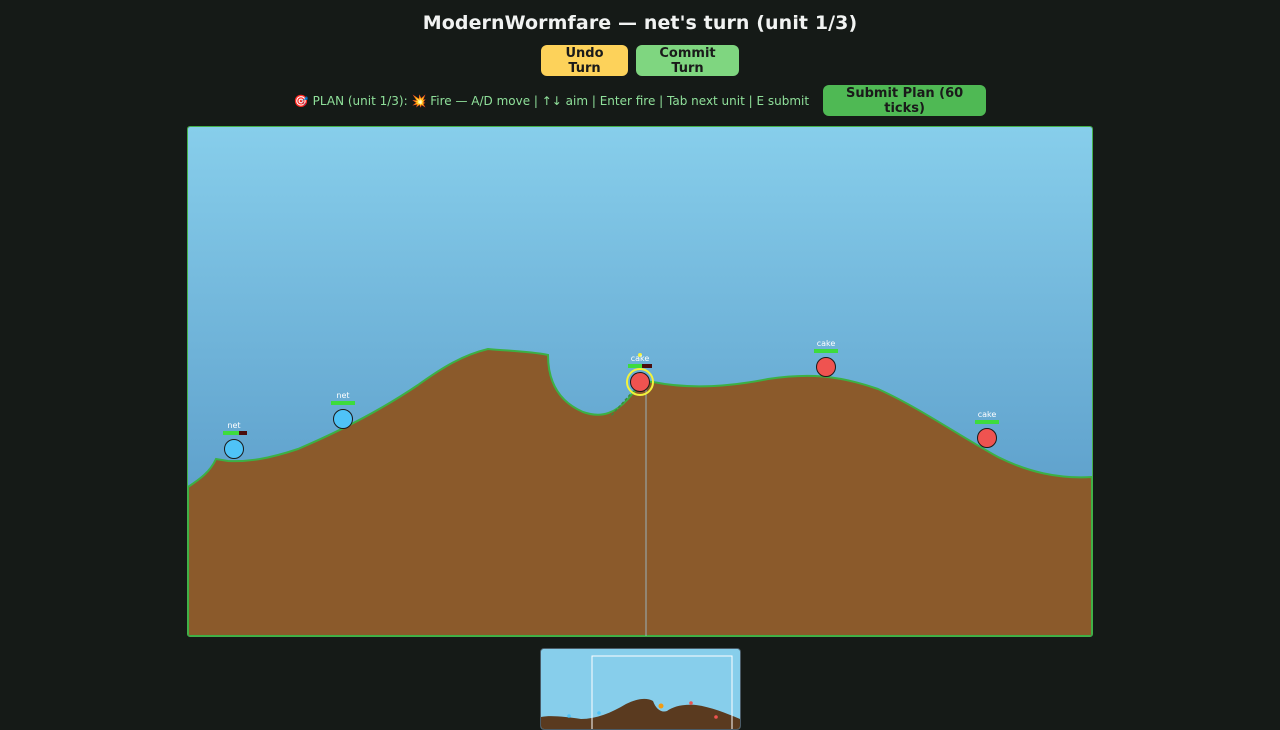 The image size is (1280, 730). What do you see at coordinates (640, 689) in the screenshot?
I see `minimap` at bounding box center [640, 689].